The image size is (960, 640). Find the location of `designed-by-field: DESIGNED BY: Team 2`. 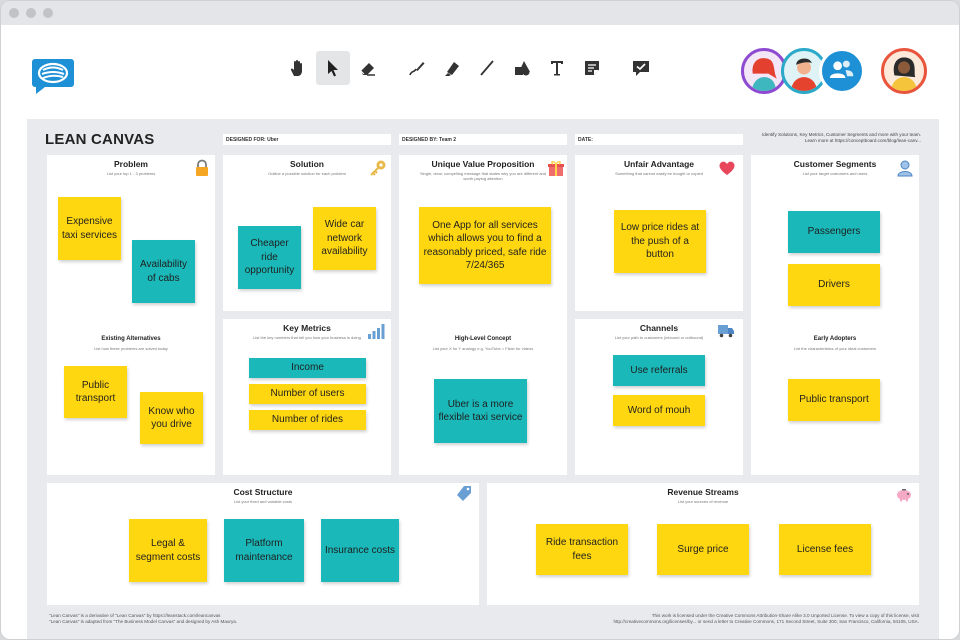

designed-by-field: DESIGNED BY: Team 2 is located at coordinates (483, 139).